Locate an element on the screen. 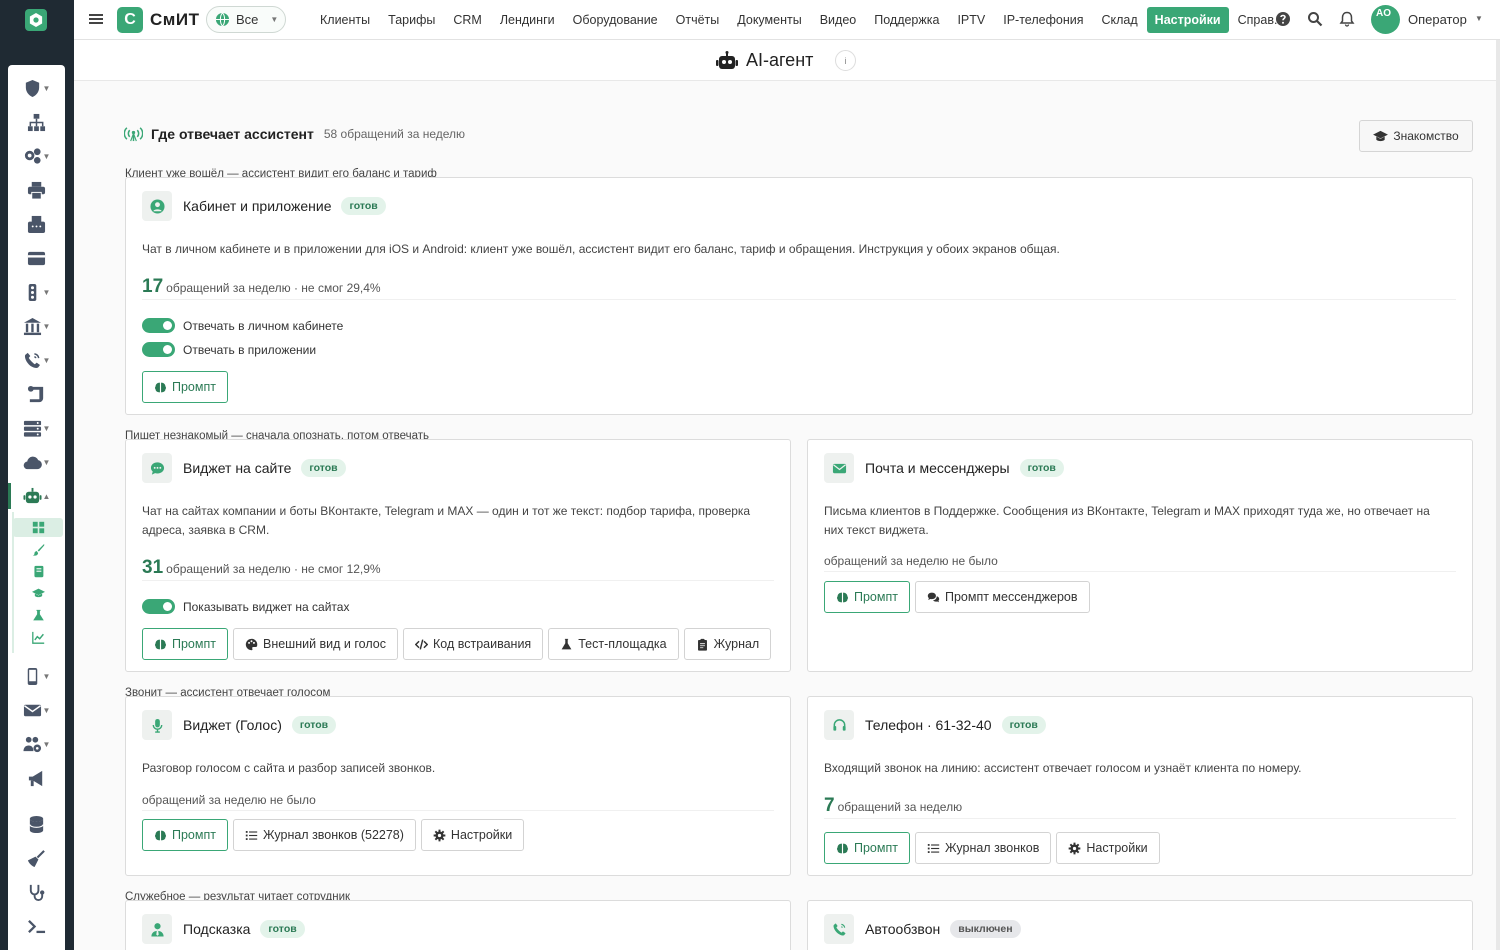 The height and width of the screenshot is (950, 1500). nav-item: Настройки is located at coordinates (1187, 20).